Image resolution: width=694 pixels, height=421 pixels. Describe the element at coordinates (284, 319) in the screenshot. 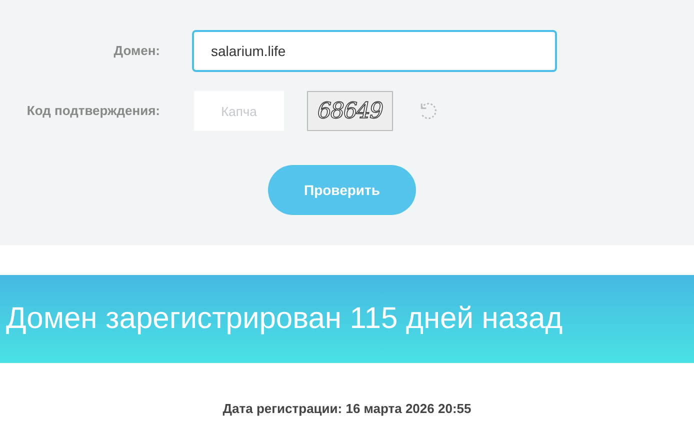

I see `result-headline: Домен зарегистрирован 115 дней назад` at that location.